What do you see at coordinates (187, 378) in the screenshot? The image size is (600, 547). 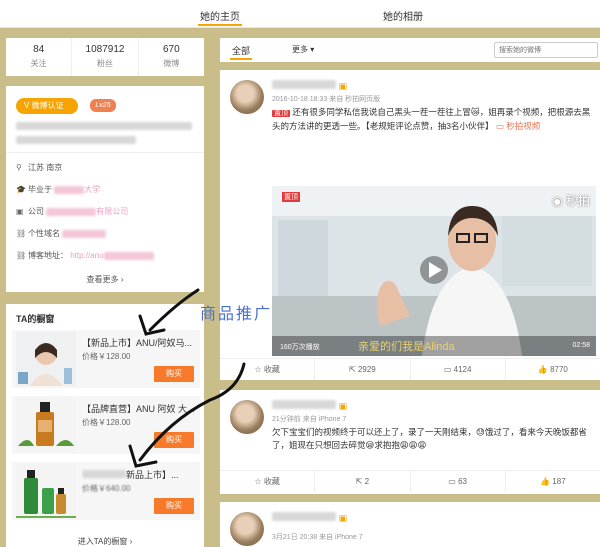 I see `annotation-arrows` at bounding box center [187, 378].